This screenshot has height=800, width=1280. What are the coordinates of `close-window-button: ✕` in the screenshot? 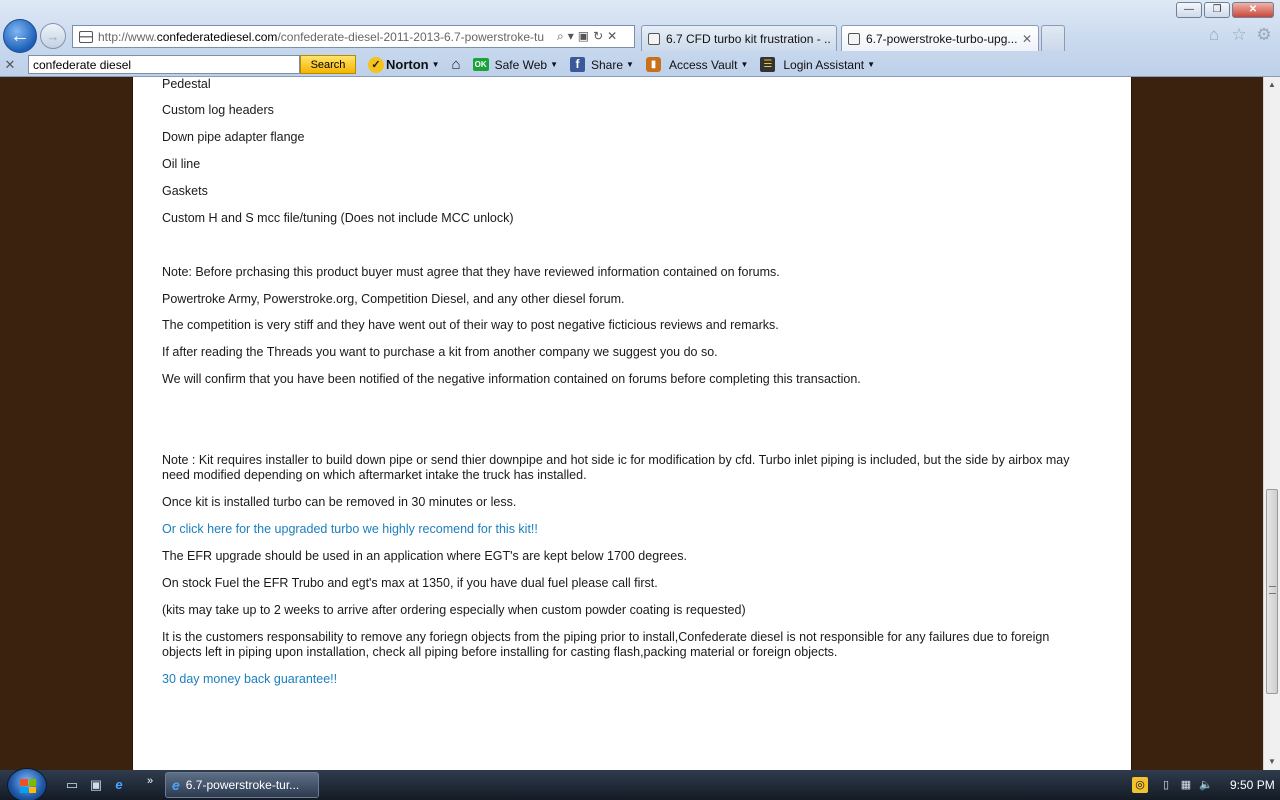 It's located at (1253, 10).